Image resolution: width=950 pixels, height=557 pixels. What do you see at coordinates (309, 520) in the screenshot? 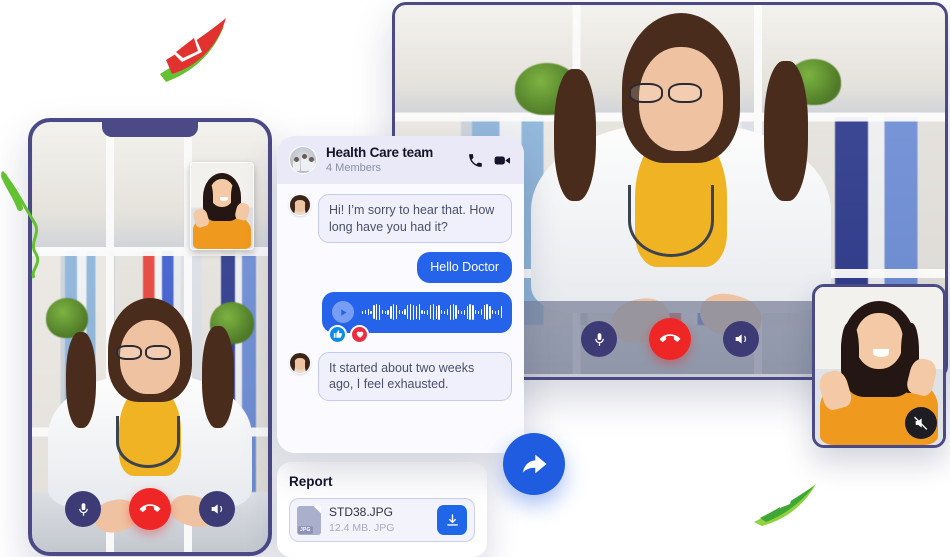
I see `jpg-file-icon: JPG` at bounding box center [309, 520].